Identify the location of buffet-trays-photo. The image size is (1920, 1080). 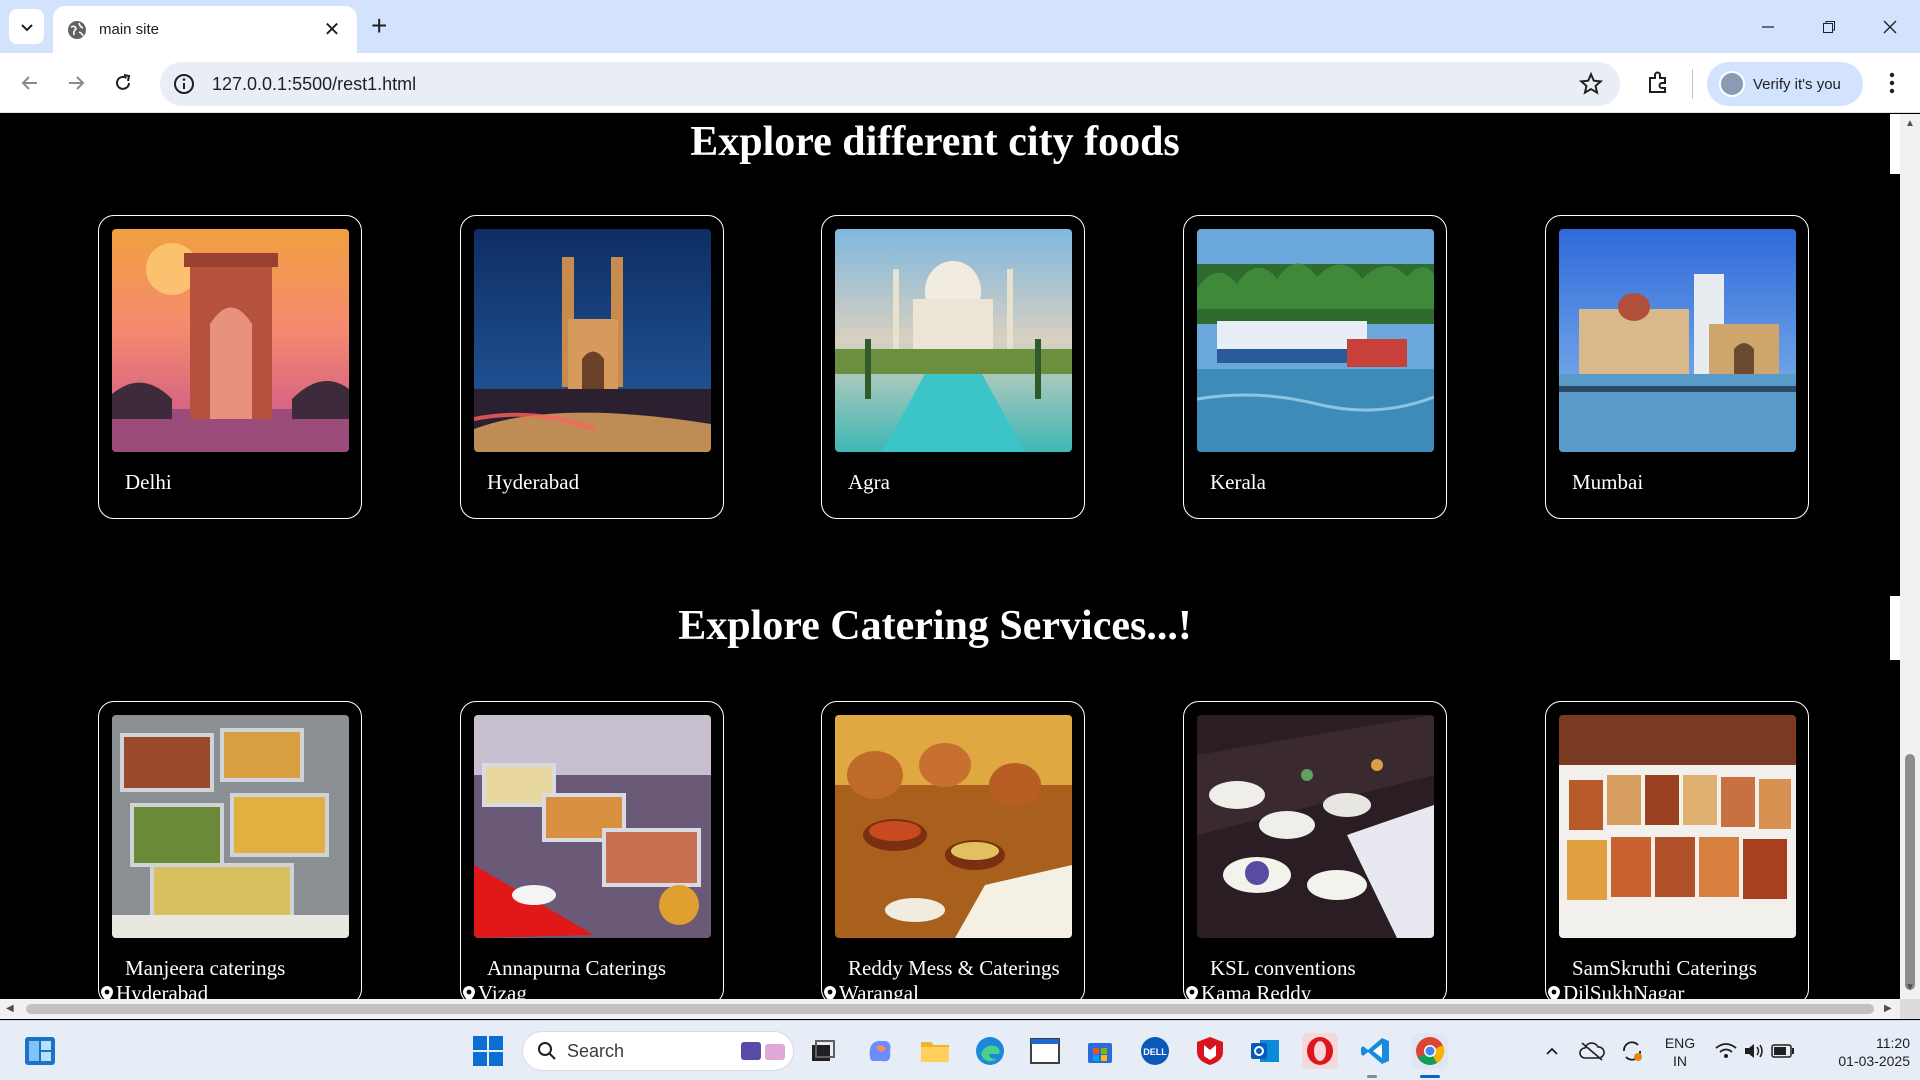
(230, 826).